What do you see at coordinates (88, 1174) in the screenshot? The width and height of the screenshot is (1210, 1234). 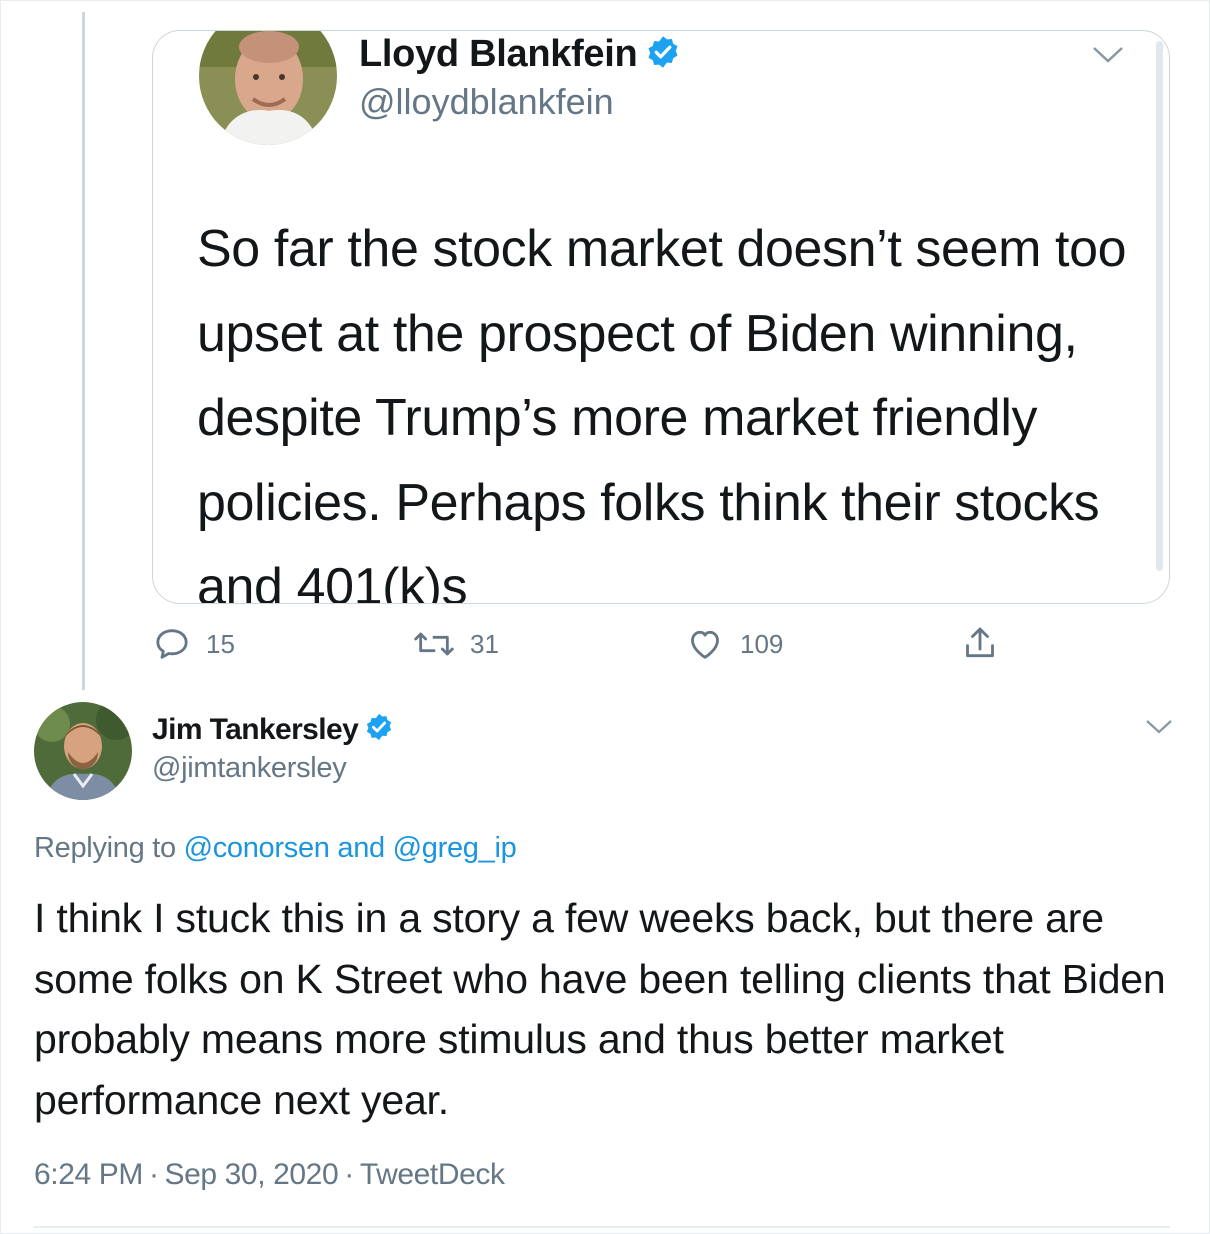 I see `tweet-time: 6:24 PM` at bounding box center [88, 1174].